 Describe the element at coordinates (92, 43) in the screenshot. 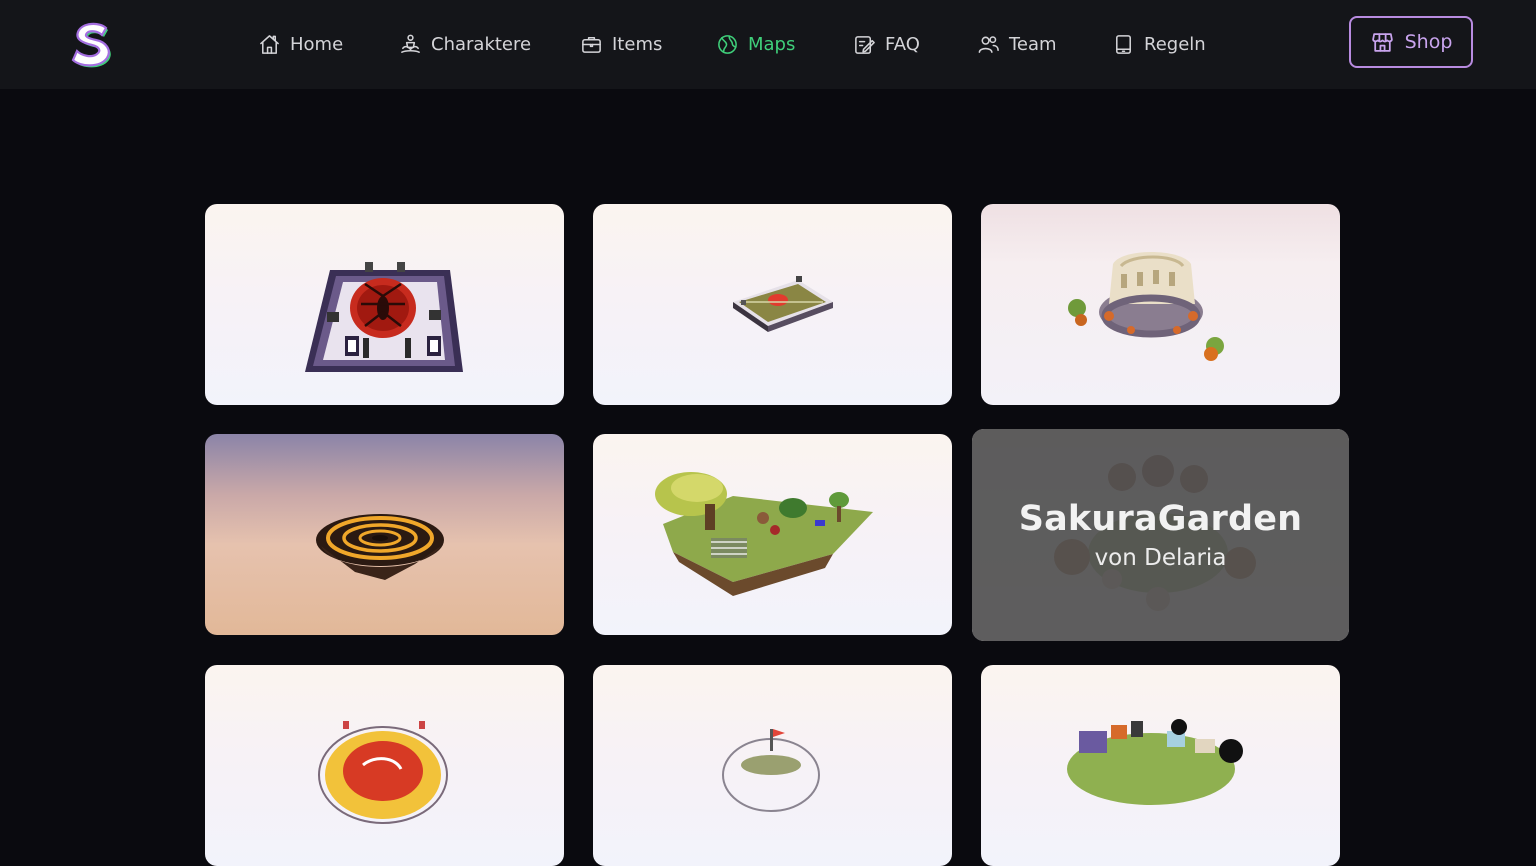

I see `logo` at that location.